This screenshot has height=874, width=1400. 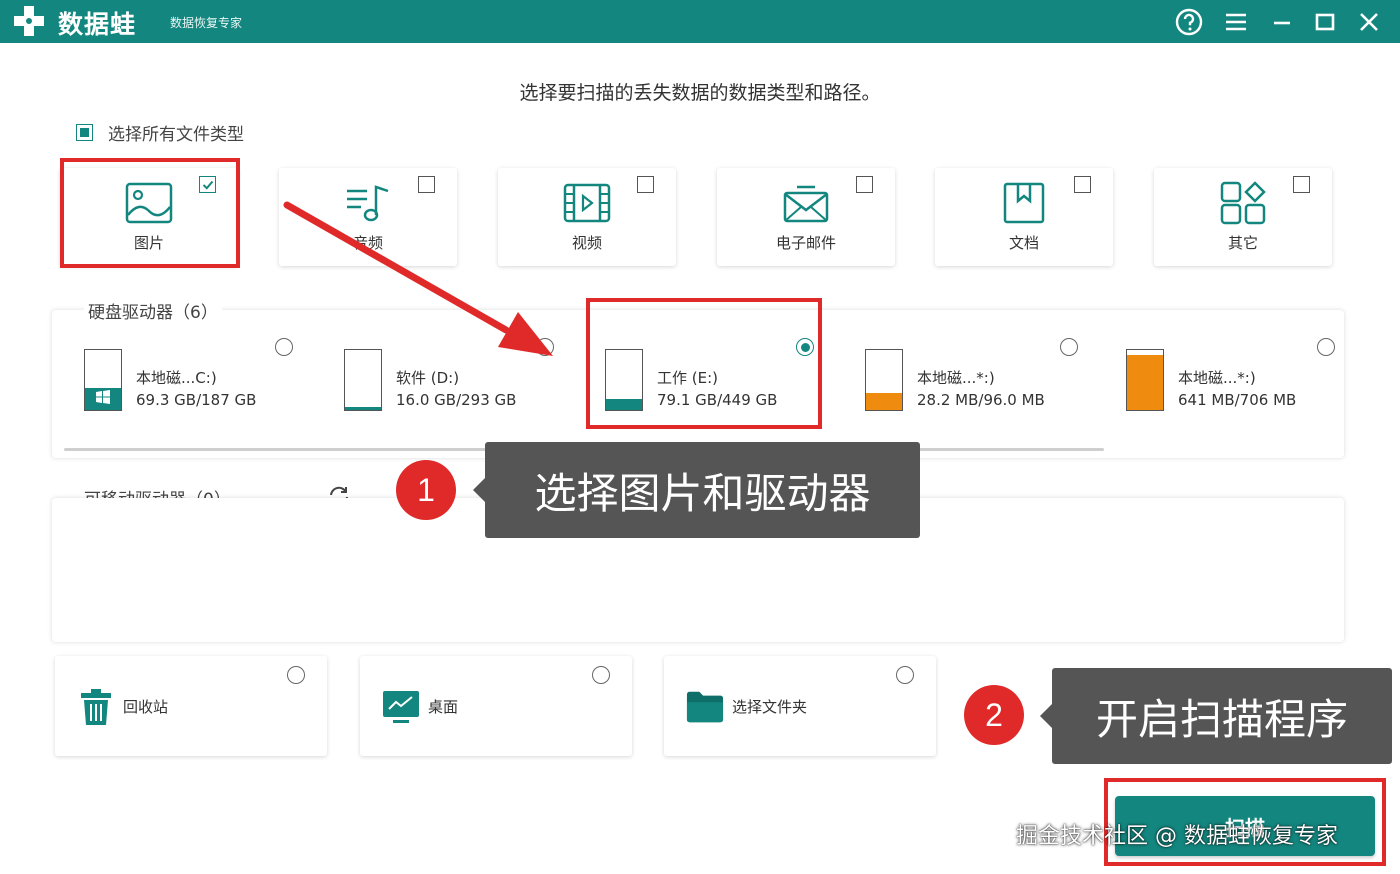 I want to click on step-2-callout: 开启扫描程序, so click(x=1222, y=716).